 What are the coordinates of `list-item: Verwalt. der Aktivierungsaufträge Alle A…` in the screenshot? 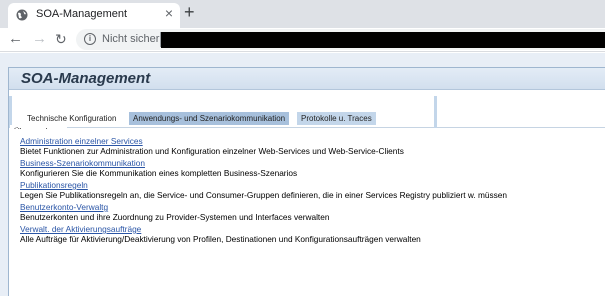 It's located at (220, 234).